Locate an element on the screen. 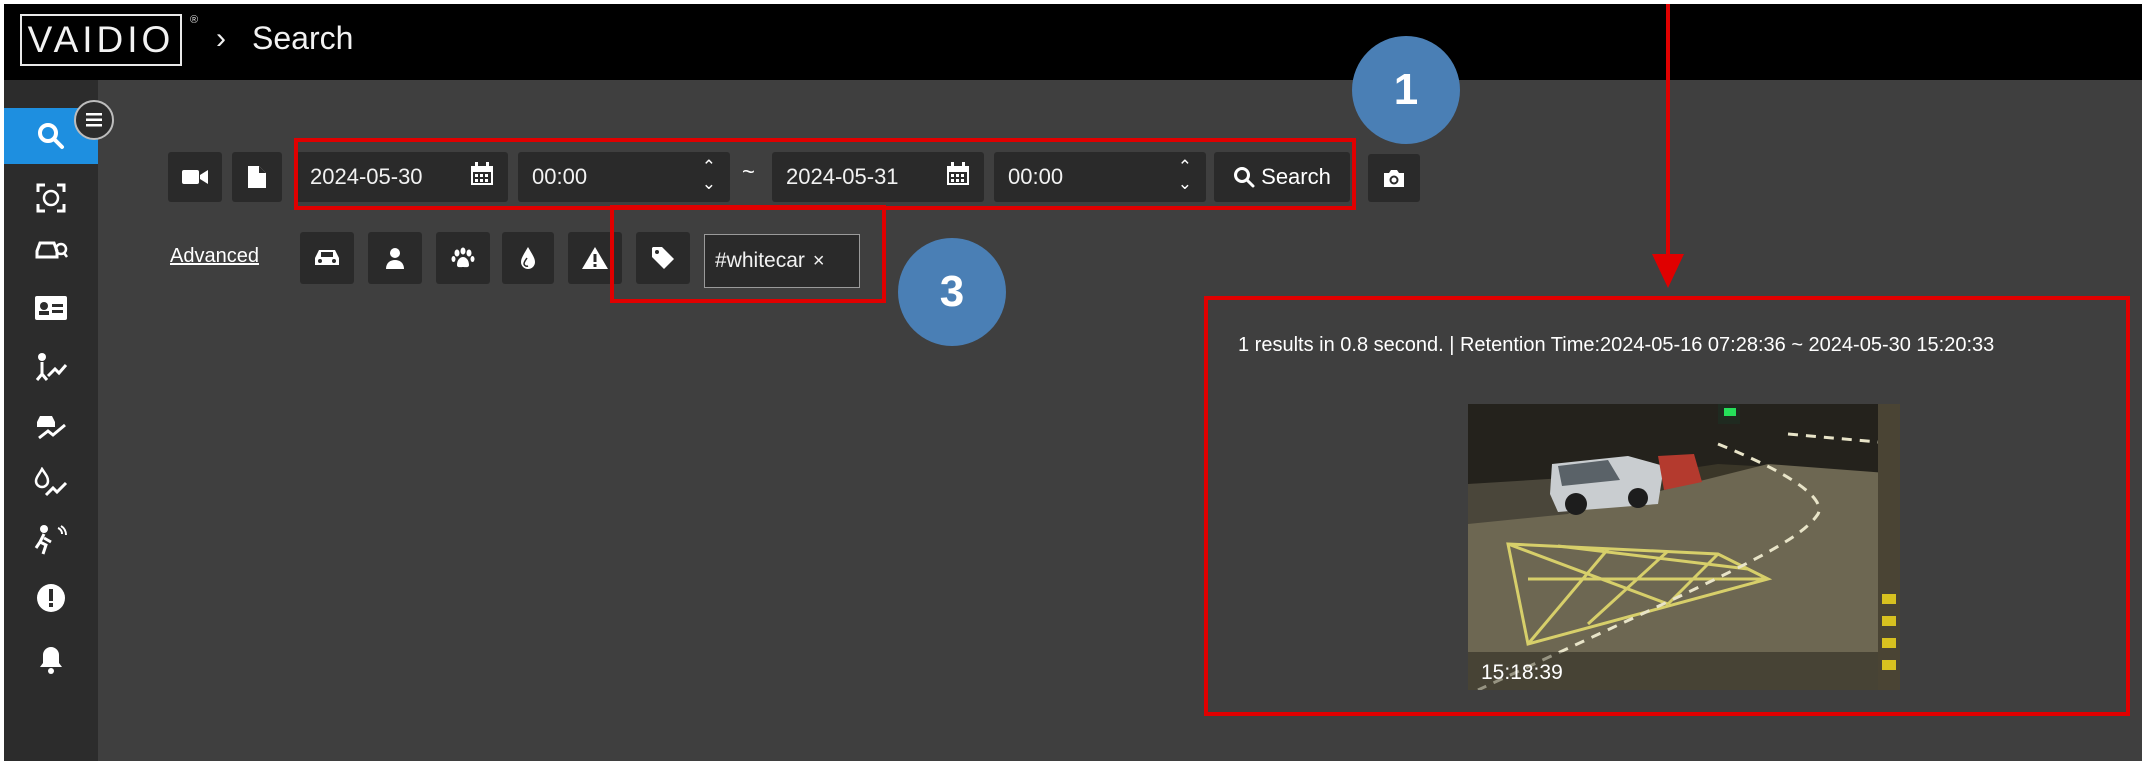  menu-toggle-button is located at coordinates (94, 120).